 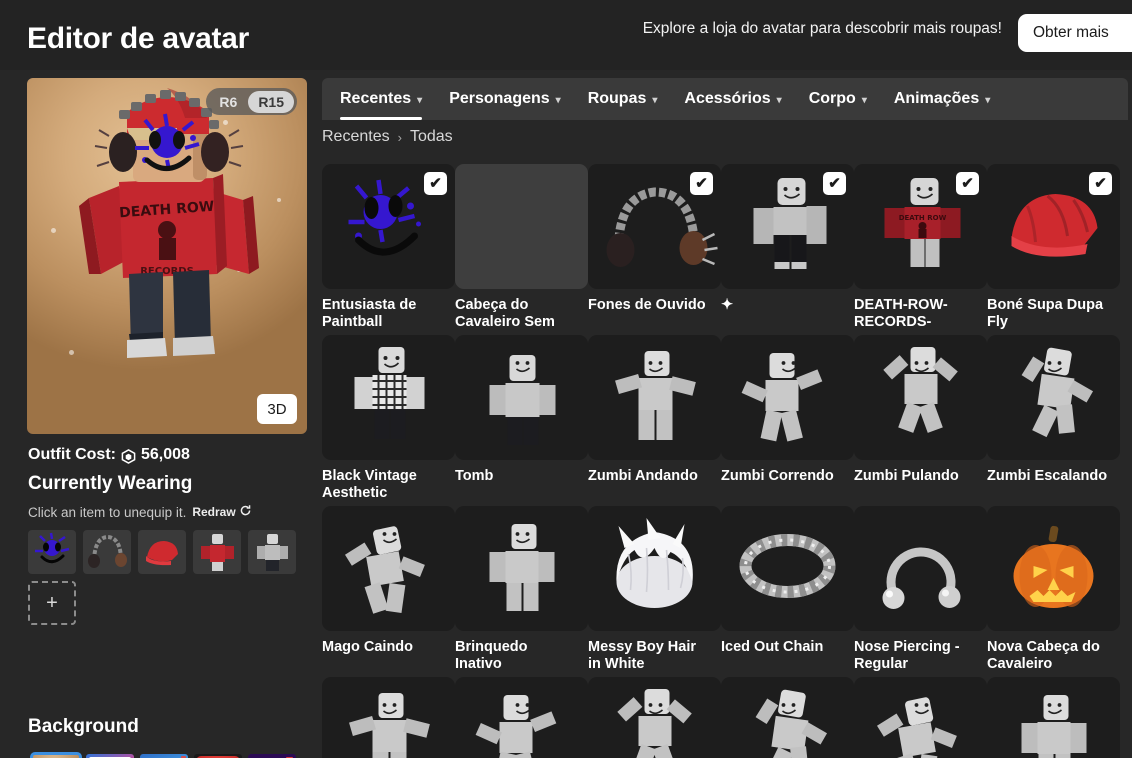 What do you see at coordinates (1075, 33) in the screenshot?
I see `get-more-button: Obter mais` at bounding box center [1075, 33].